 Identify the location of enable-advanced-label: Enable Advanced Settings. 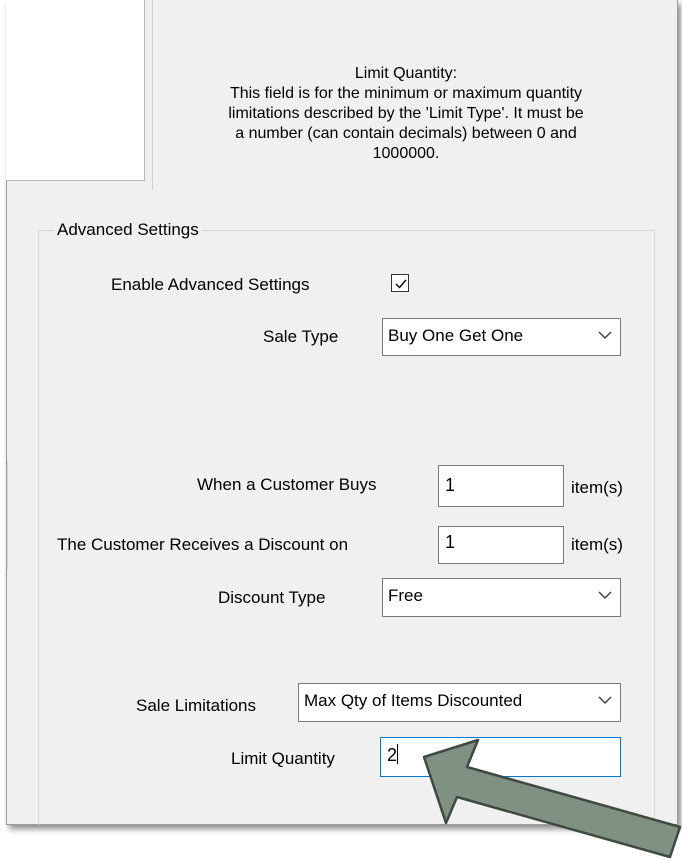
(210, 284).